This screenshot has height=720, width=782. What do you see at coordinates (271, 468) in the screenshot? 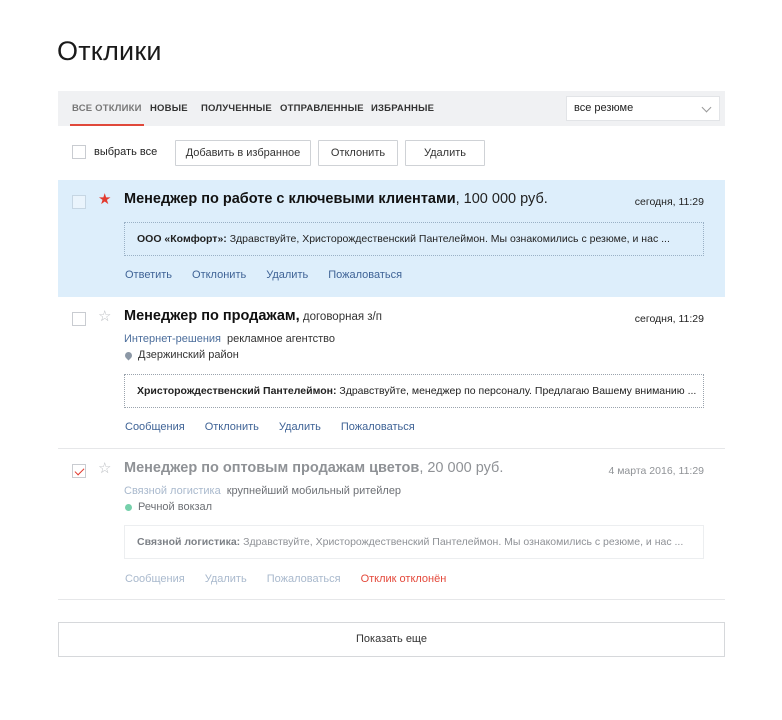
I see `job-title: Менеджер по оптовым продажам цветов` at bounding box center [271, 468].